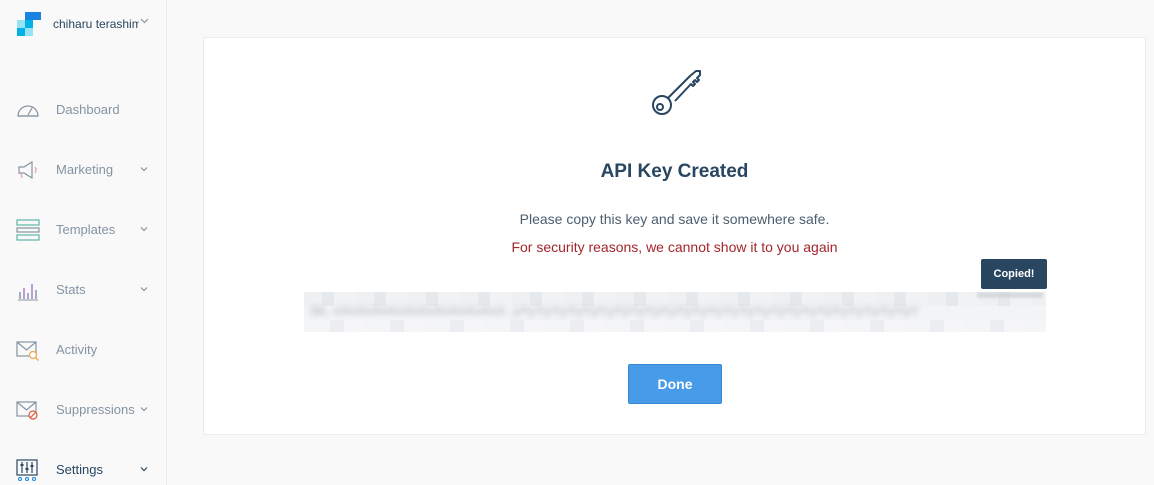  Describe the element at coordinates (28, 470) in the screenshot. I see `sliders-icon` at that location.